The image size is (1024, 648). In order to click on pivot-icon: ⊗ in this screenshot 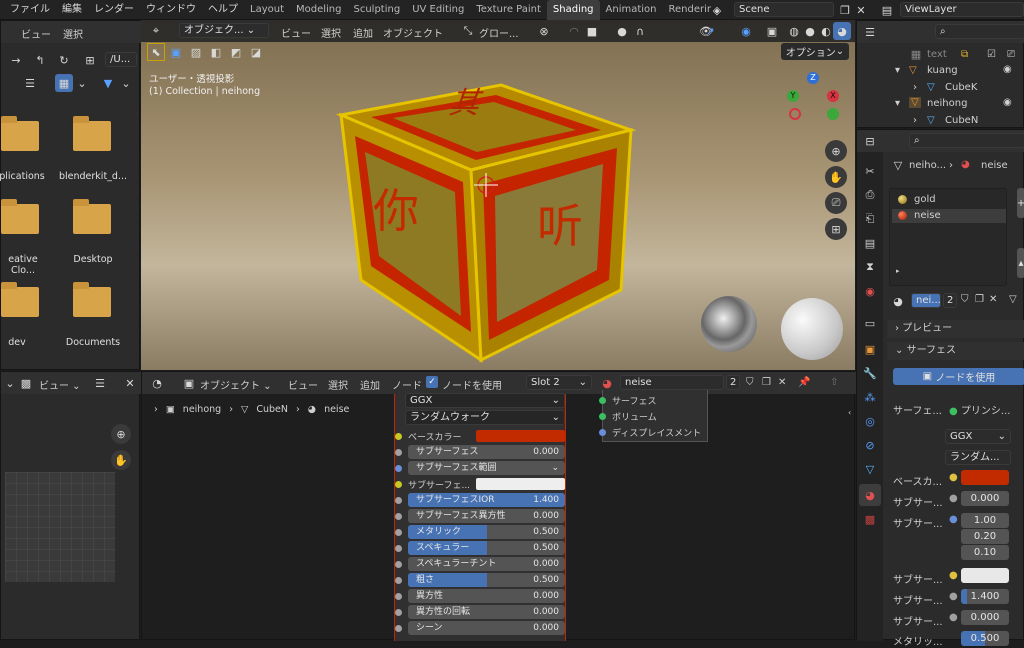, I will do `click(544, 31)`.